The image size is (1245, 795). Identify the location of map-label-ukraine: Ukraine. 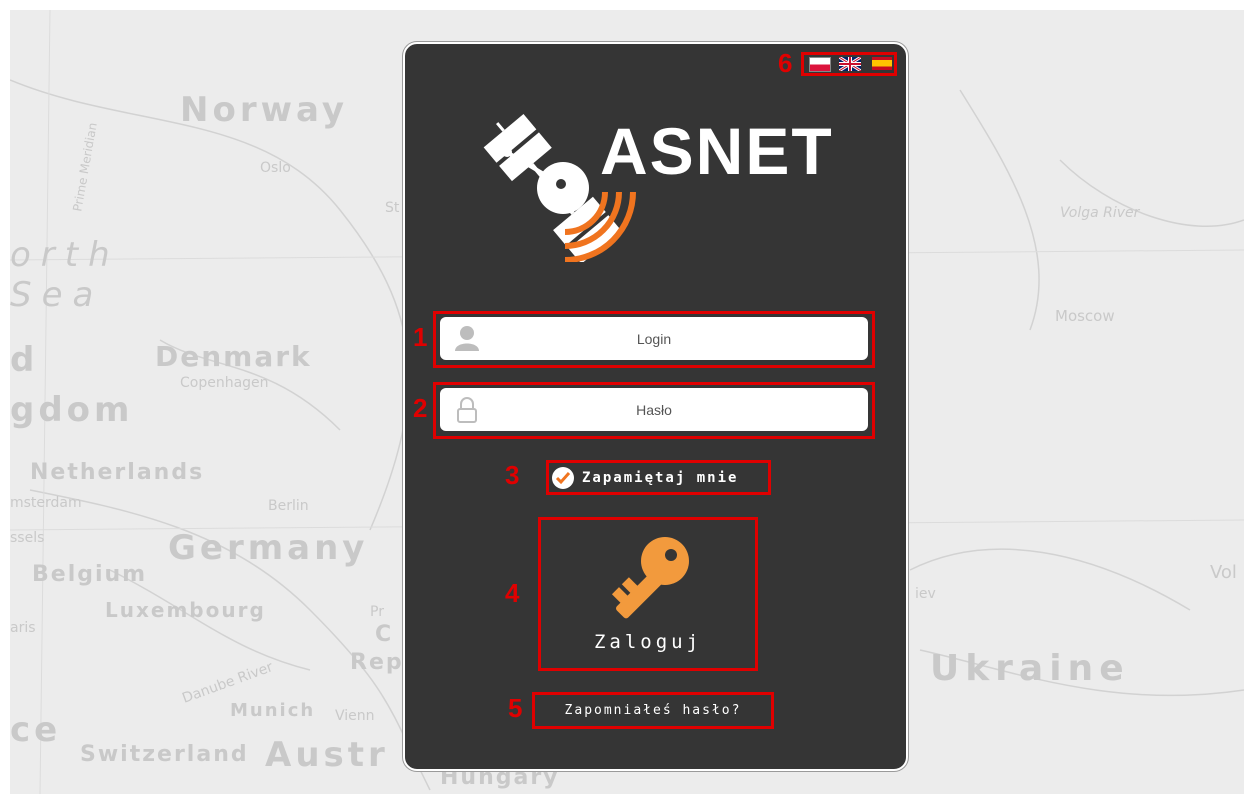
(1030, 668).